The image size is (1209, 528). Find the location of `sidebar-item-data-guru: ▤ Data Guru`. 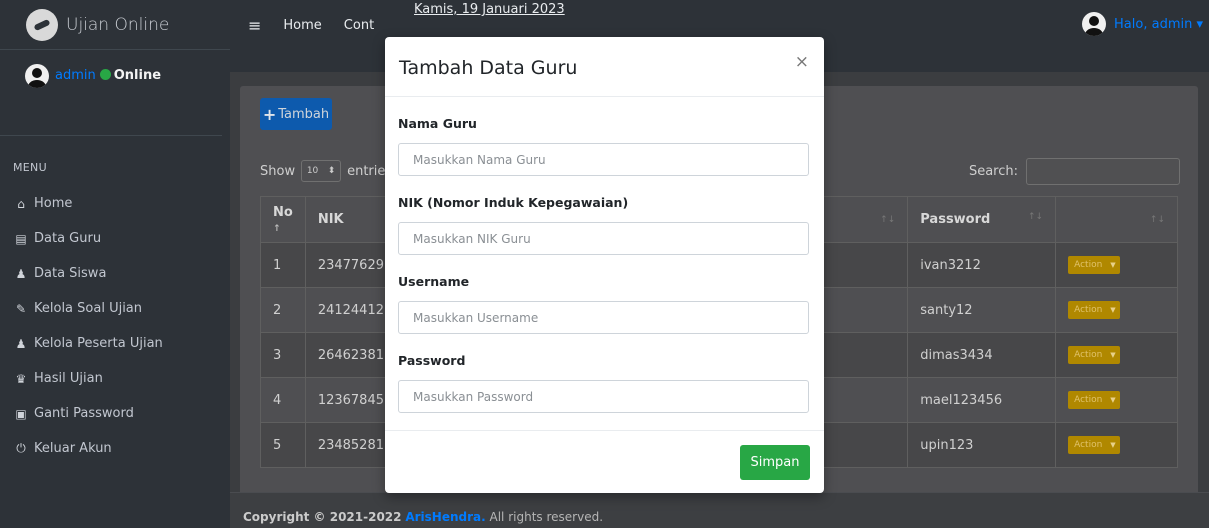

sidebar-item-data-guru: ▤ Data Guru is located at coordinates (115, 238).